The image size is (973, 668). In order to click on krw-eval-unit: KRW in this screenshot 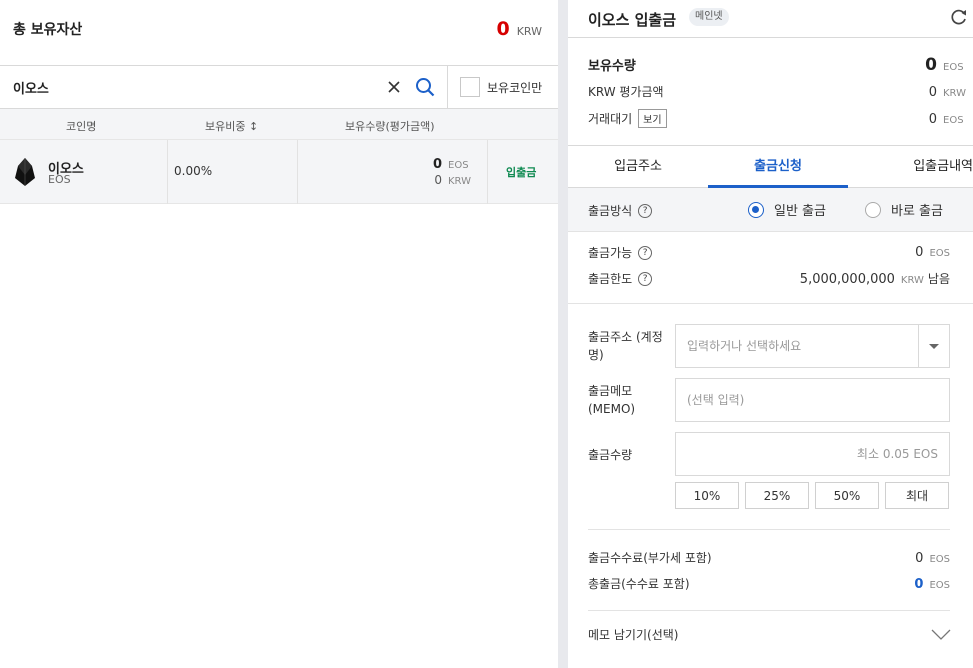, I will do `click(954, 93)`.